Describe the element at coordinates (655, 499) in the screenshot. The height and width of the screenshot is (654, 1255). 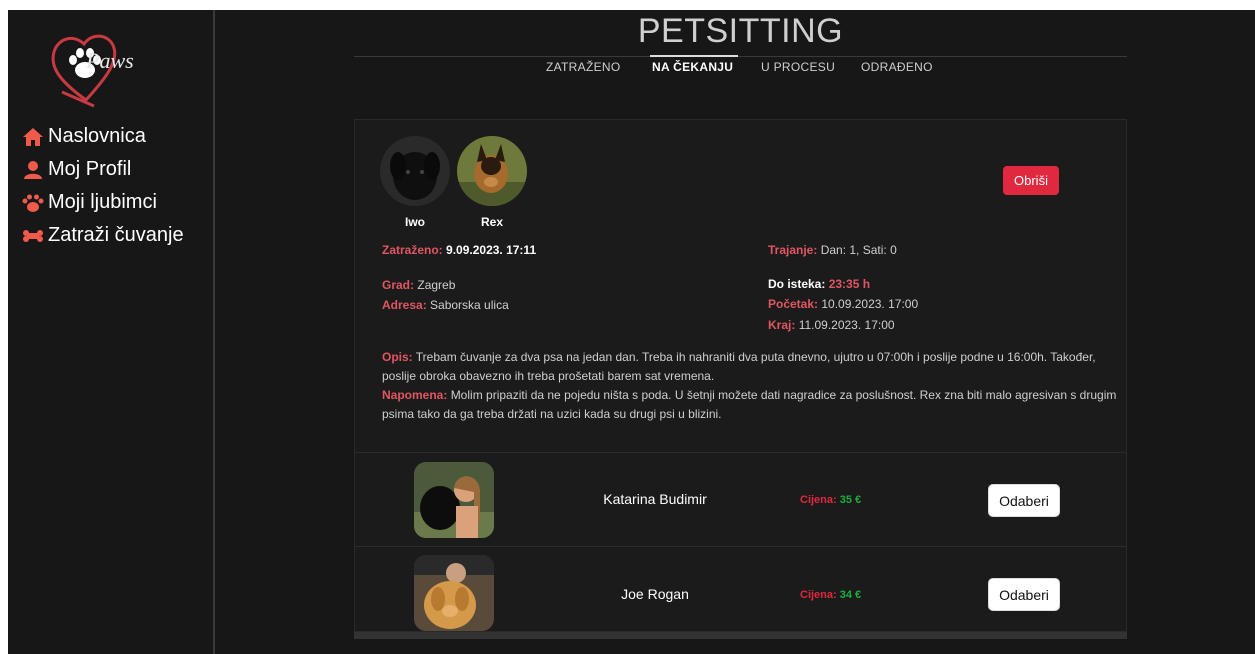
I see `sitter-name: Katarina Budimir` at that location.